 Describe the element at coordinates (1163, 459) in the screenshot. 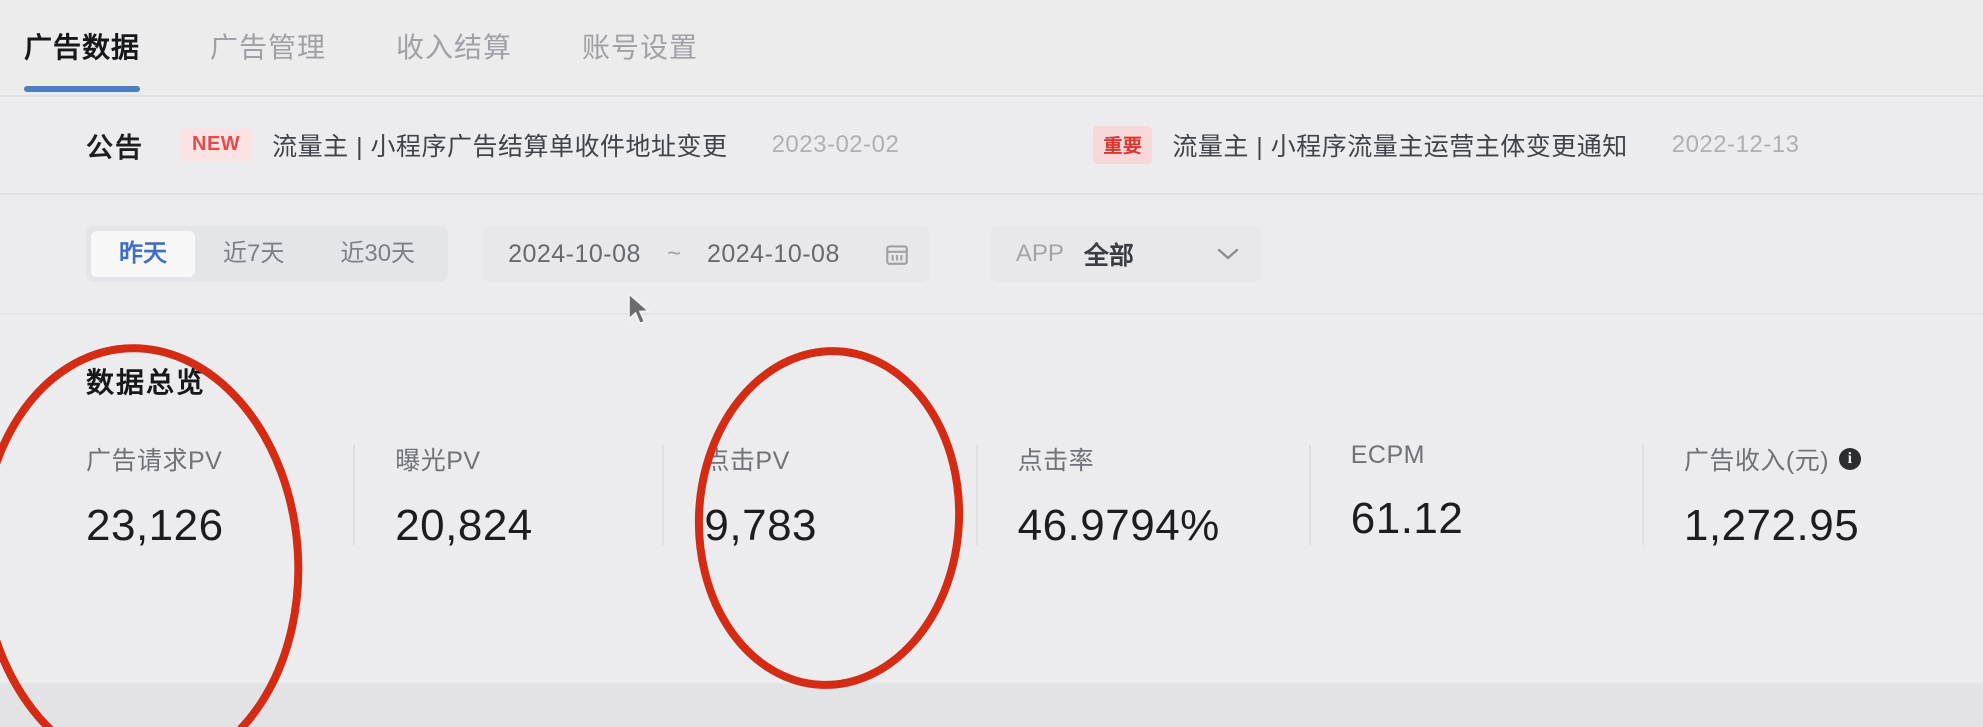

I see `metric-label: 点击率` at that location.